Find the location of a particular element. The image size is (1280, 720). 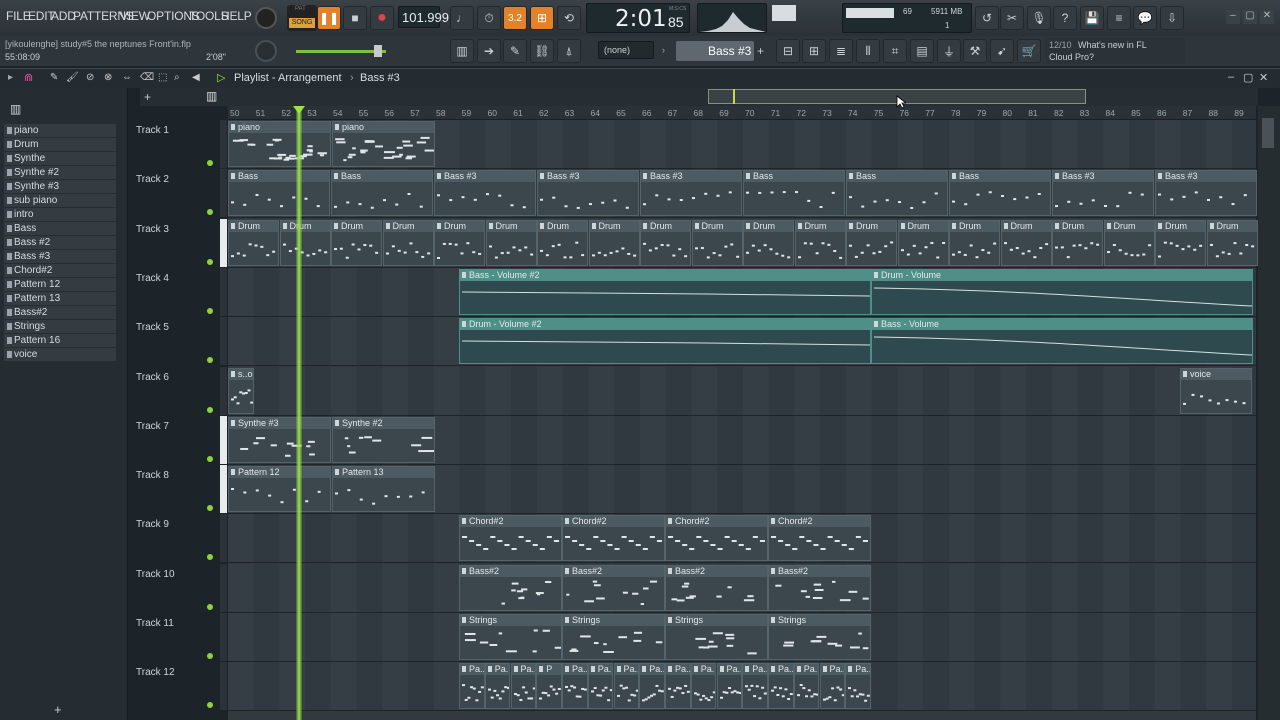

stamp-icon: ⍋ is located at coordinates (569, 51).